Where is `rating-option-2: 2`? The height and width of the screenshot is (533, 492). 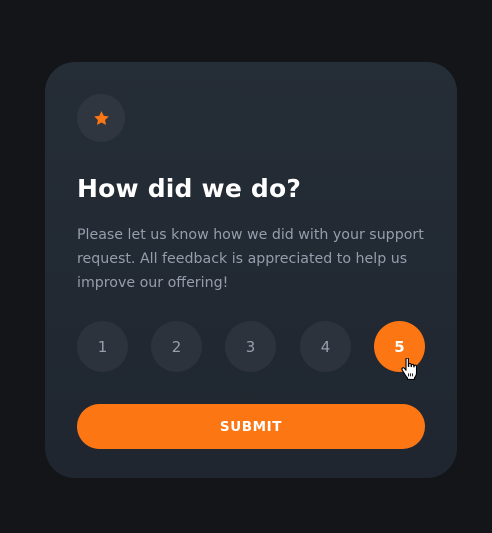 rating-option-2: 2 is located at coordinates (176, 346).